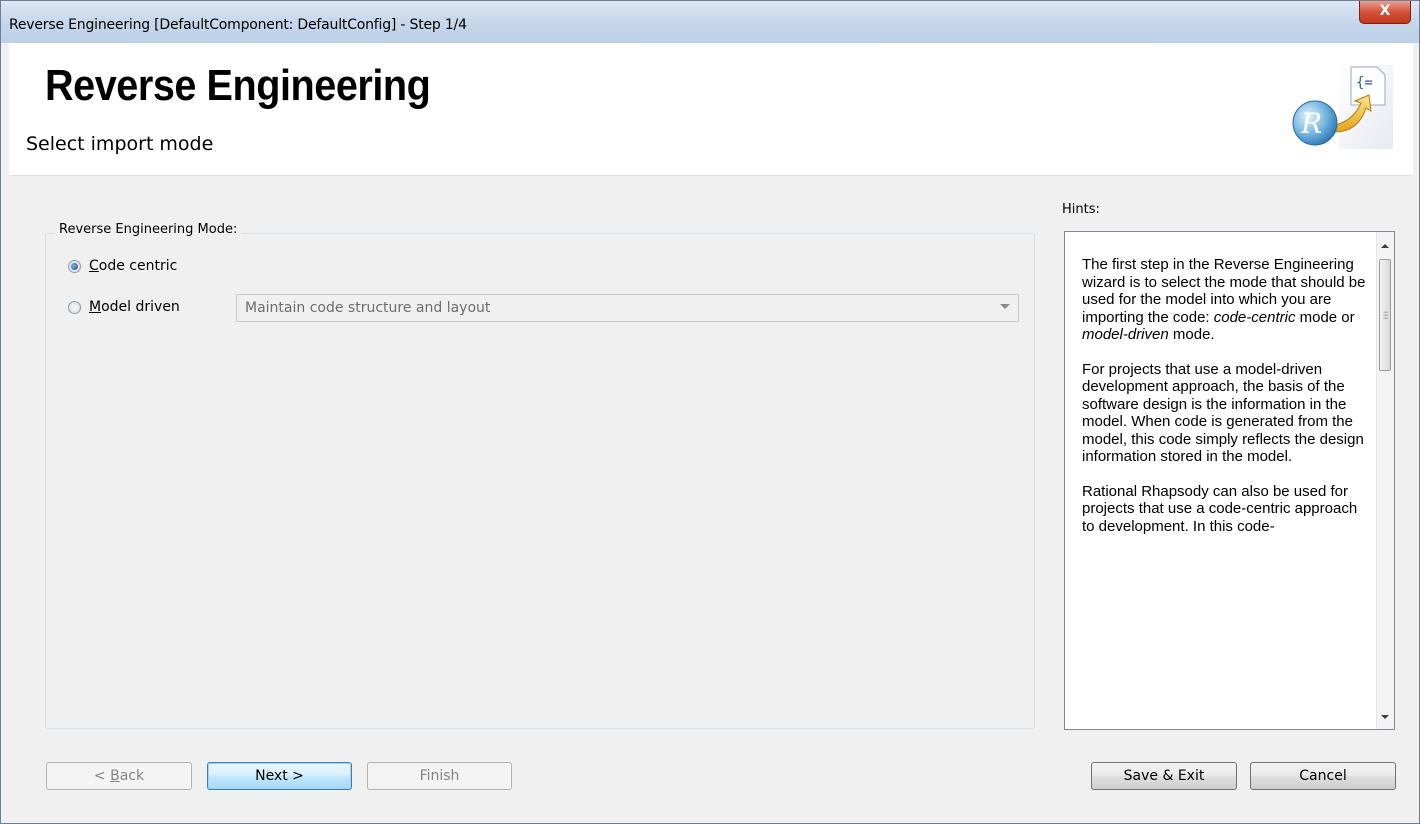 This screenshot has height=824, width=1420. What do you see at coordinates (368, 308) in the screenshot?
I see `model-driven-layout-value: Maintain code structure and layout` at bounding box center [368, 308].